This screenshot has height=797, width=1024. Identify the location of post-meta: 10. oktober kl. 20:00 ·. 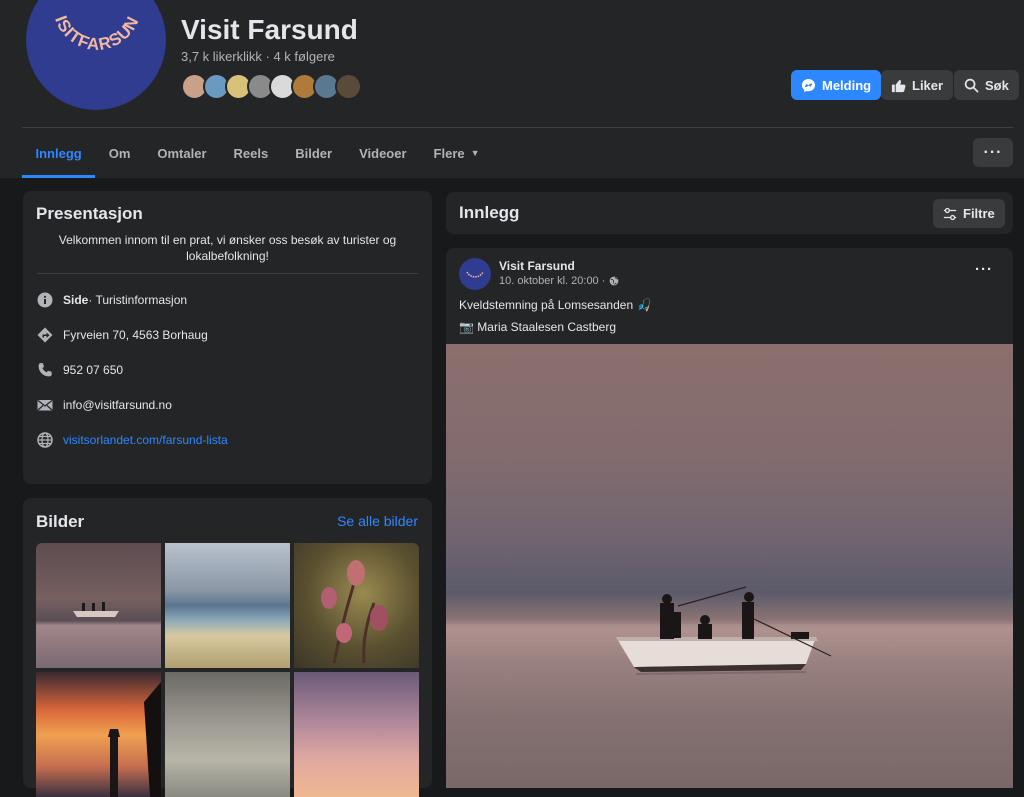
(559, 281).